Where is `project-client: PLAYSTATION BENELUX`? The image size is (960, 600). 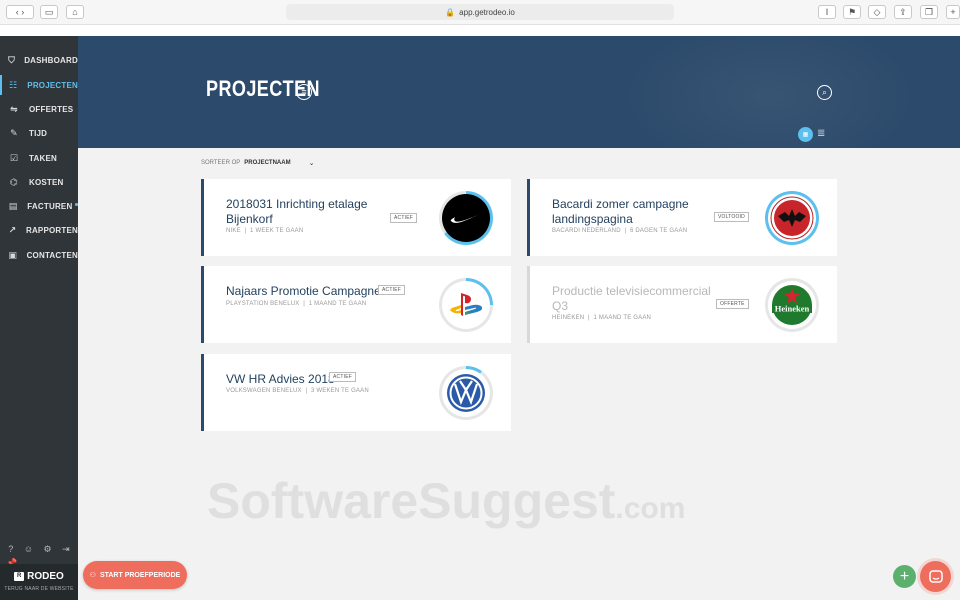 project-client: PLAYSTATION BENELUX is located at coordinates (263, 304).